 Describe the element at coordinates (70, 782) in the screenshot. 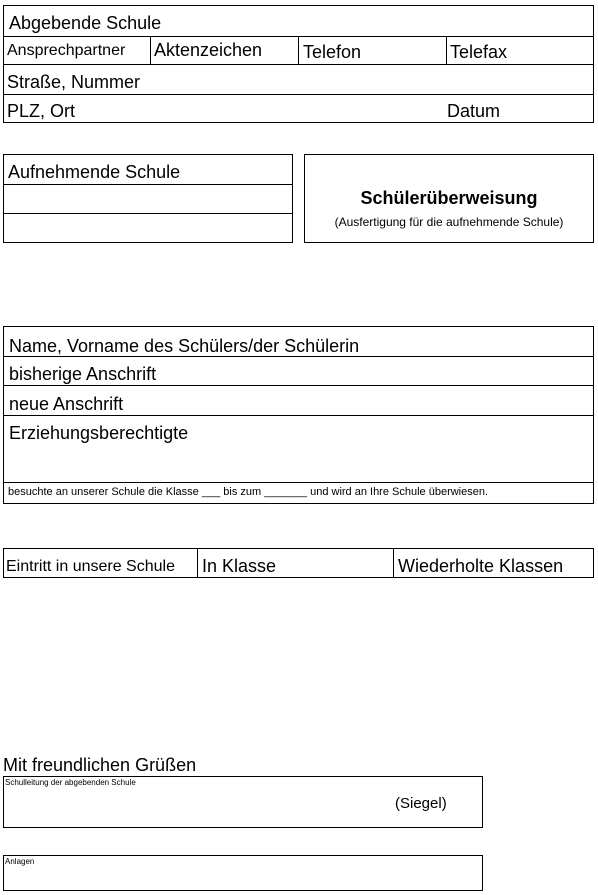

I see `principal-label: Schulleitung der abgebenden Schule` at that location.